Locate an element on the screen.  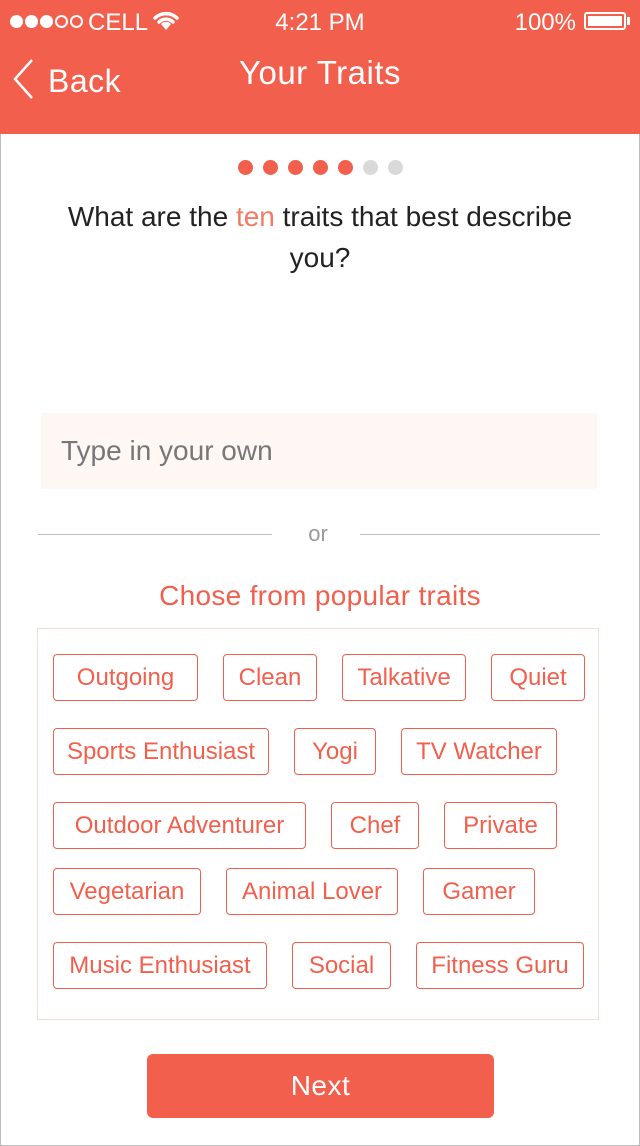
nav-bar: Back Your Traits is located at coordinates (320, 88).